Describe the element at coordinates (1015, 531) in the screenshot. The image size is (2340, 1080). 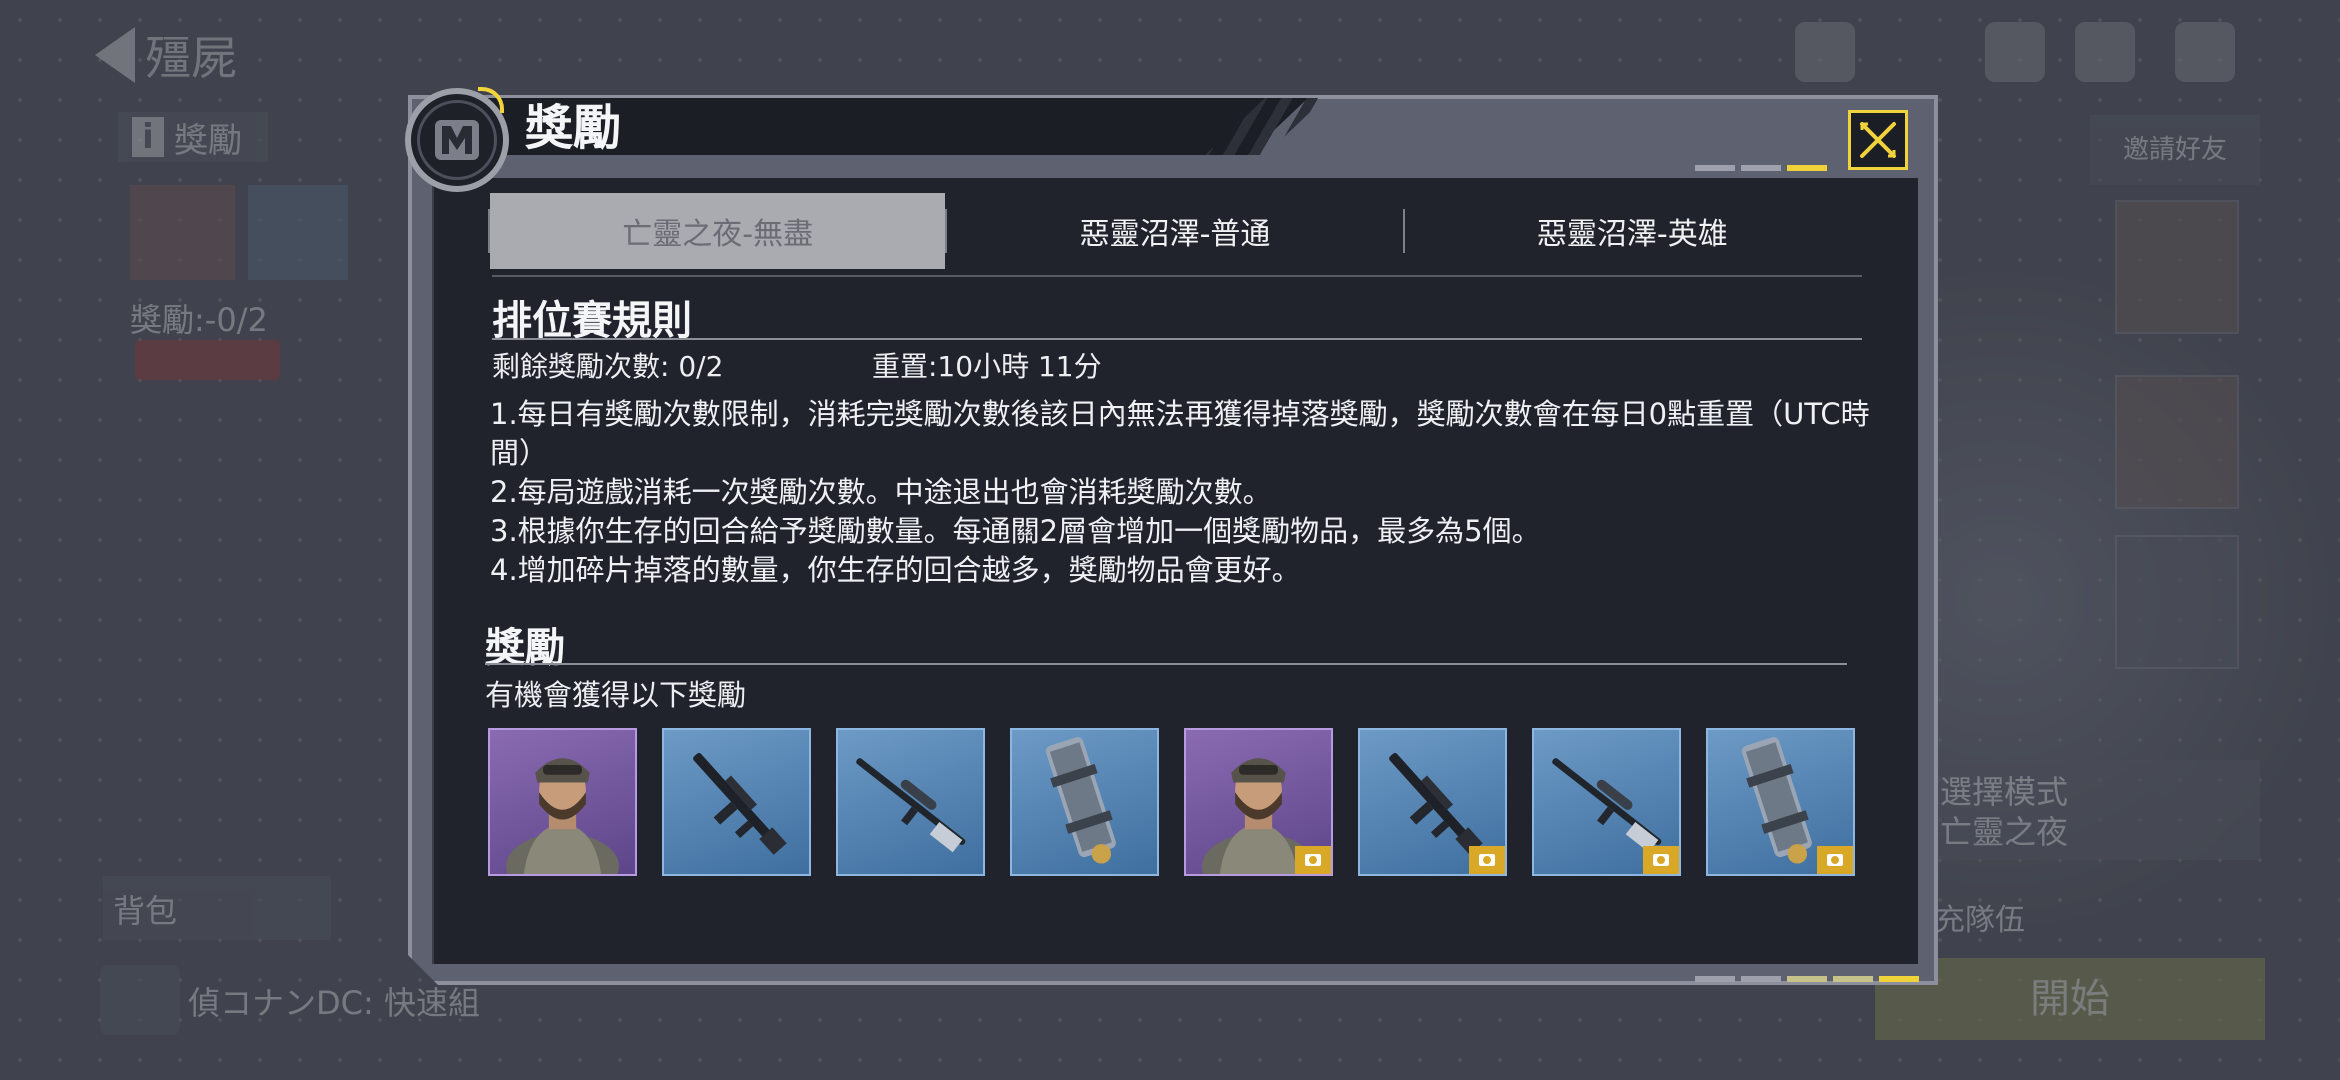
I see `rule-item: 3.根據你生存的回合給予獎勵數量。每通關2層會增加一個獎勵物品，最多為5個。` at that location.